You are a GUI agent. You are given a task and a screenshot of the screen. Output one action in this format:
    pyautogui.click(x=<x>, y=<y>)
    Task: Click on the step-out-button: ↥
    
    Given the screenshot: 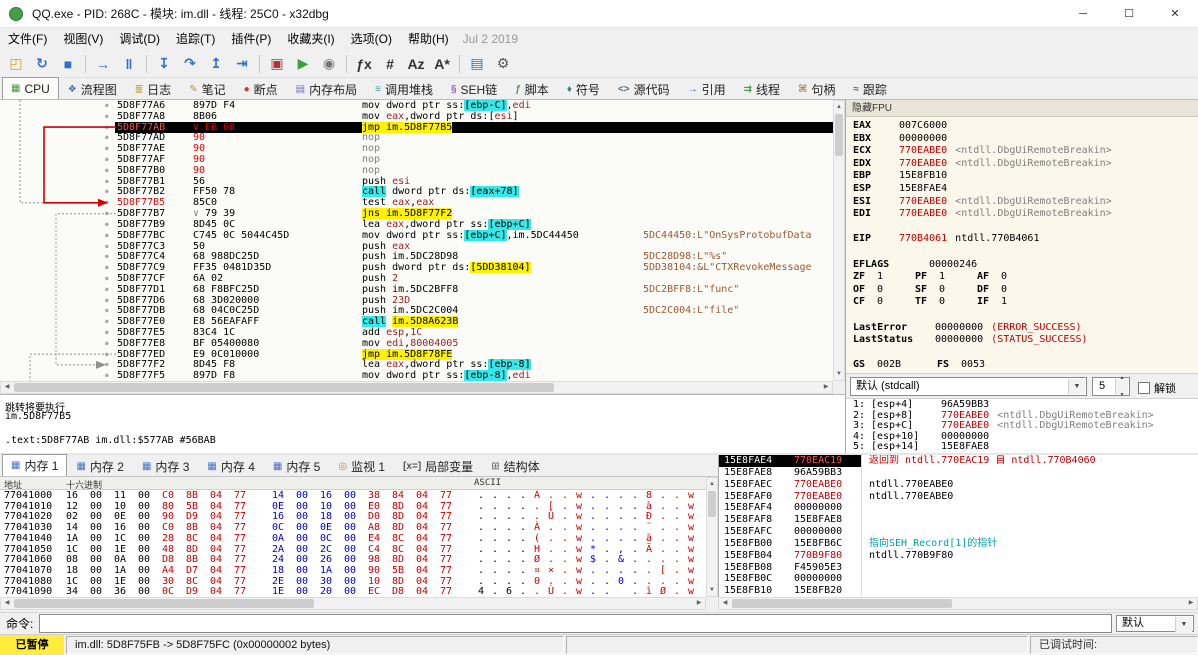 What is the action you would take?
    pyautogui.click(x=216, y=64)
    